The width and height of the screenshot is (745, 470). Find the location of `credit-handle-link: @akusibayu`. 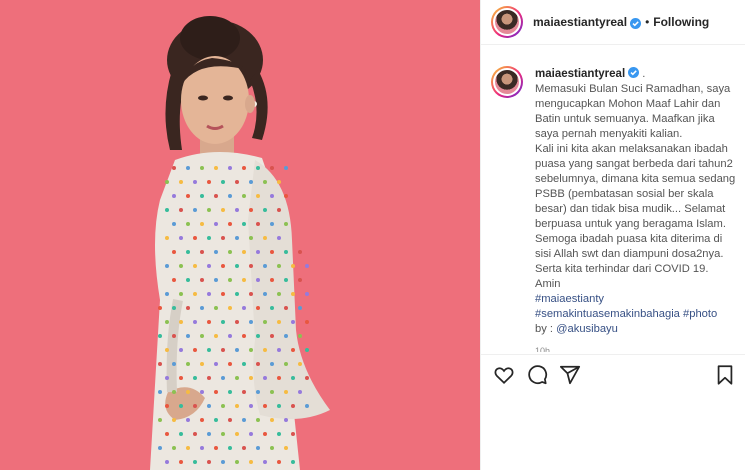

credit-handle-link: @akusibayu is located at coordinates (587, 329).